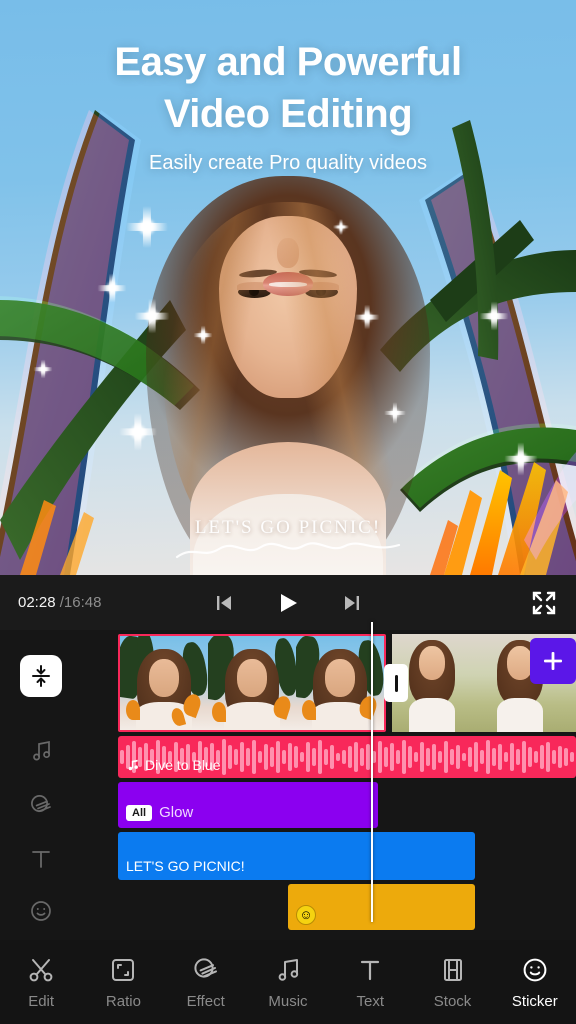  I want to click on nav-item-stock: Stock, so click(452, 982).